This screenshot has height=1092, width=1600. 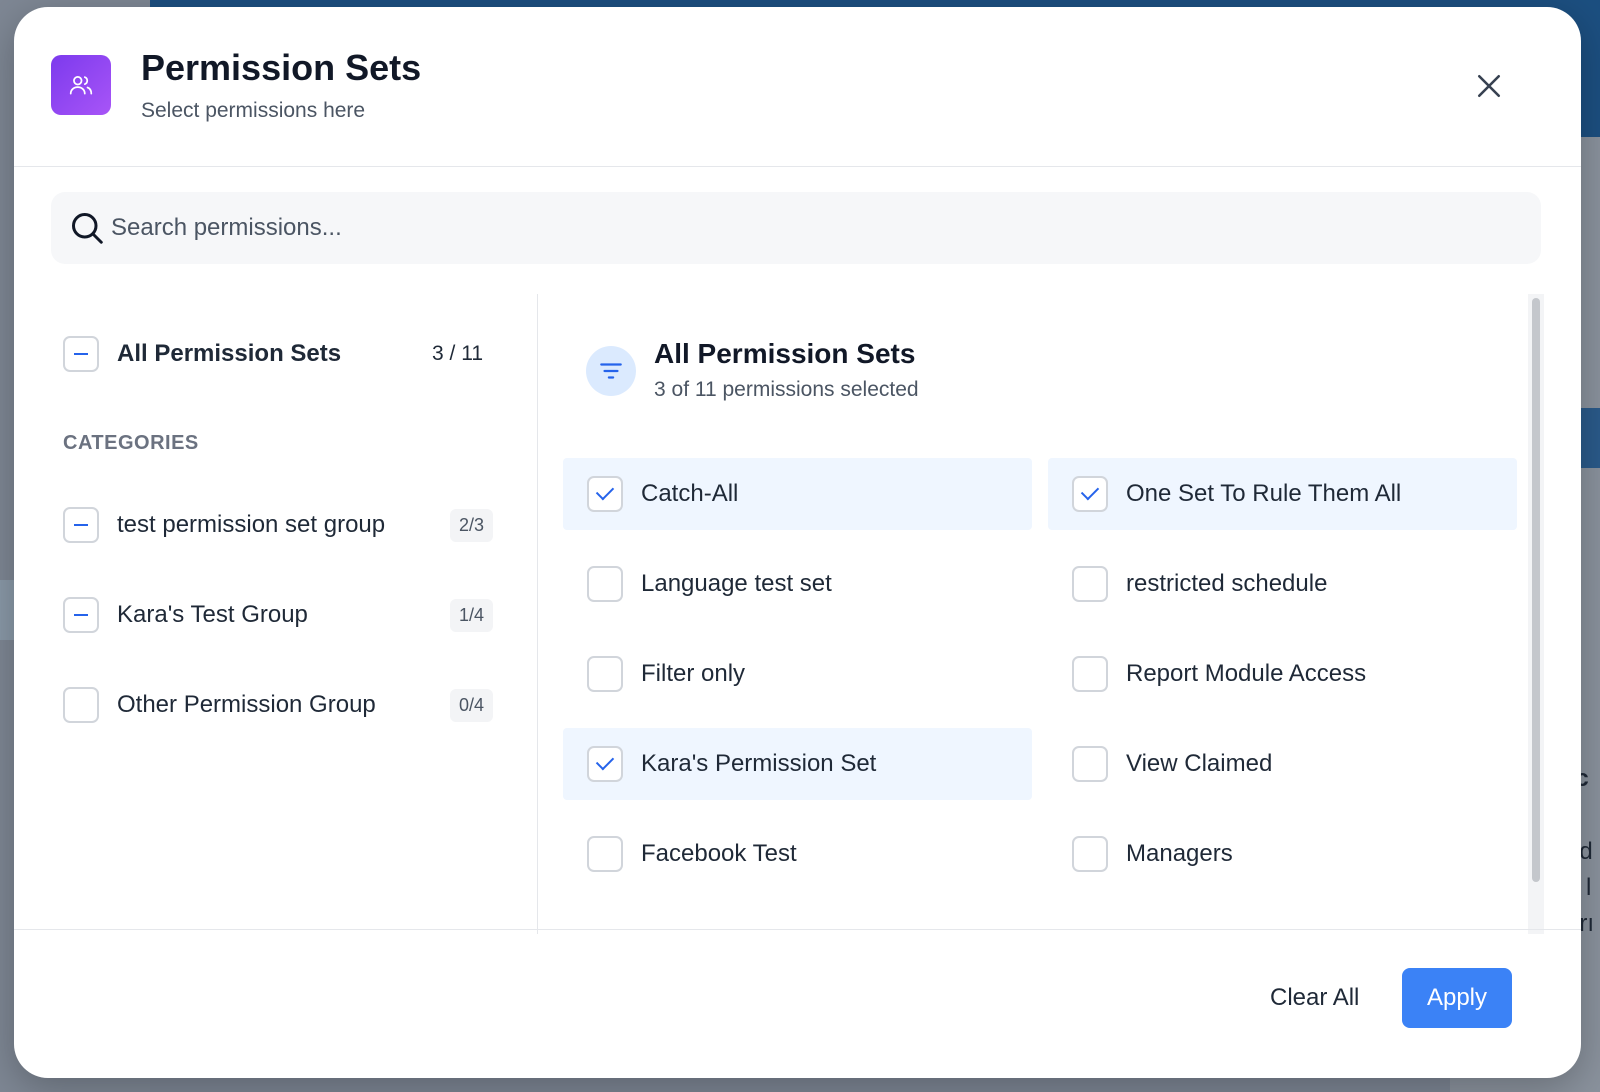 I want to click on category-count-badge: 0/4, so click(x=471, y=705).